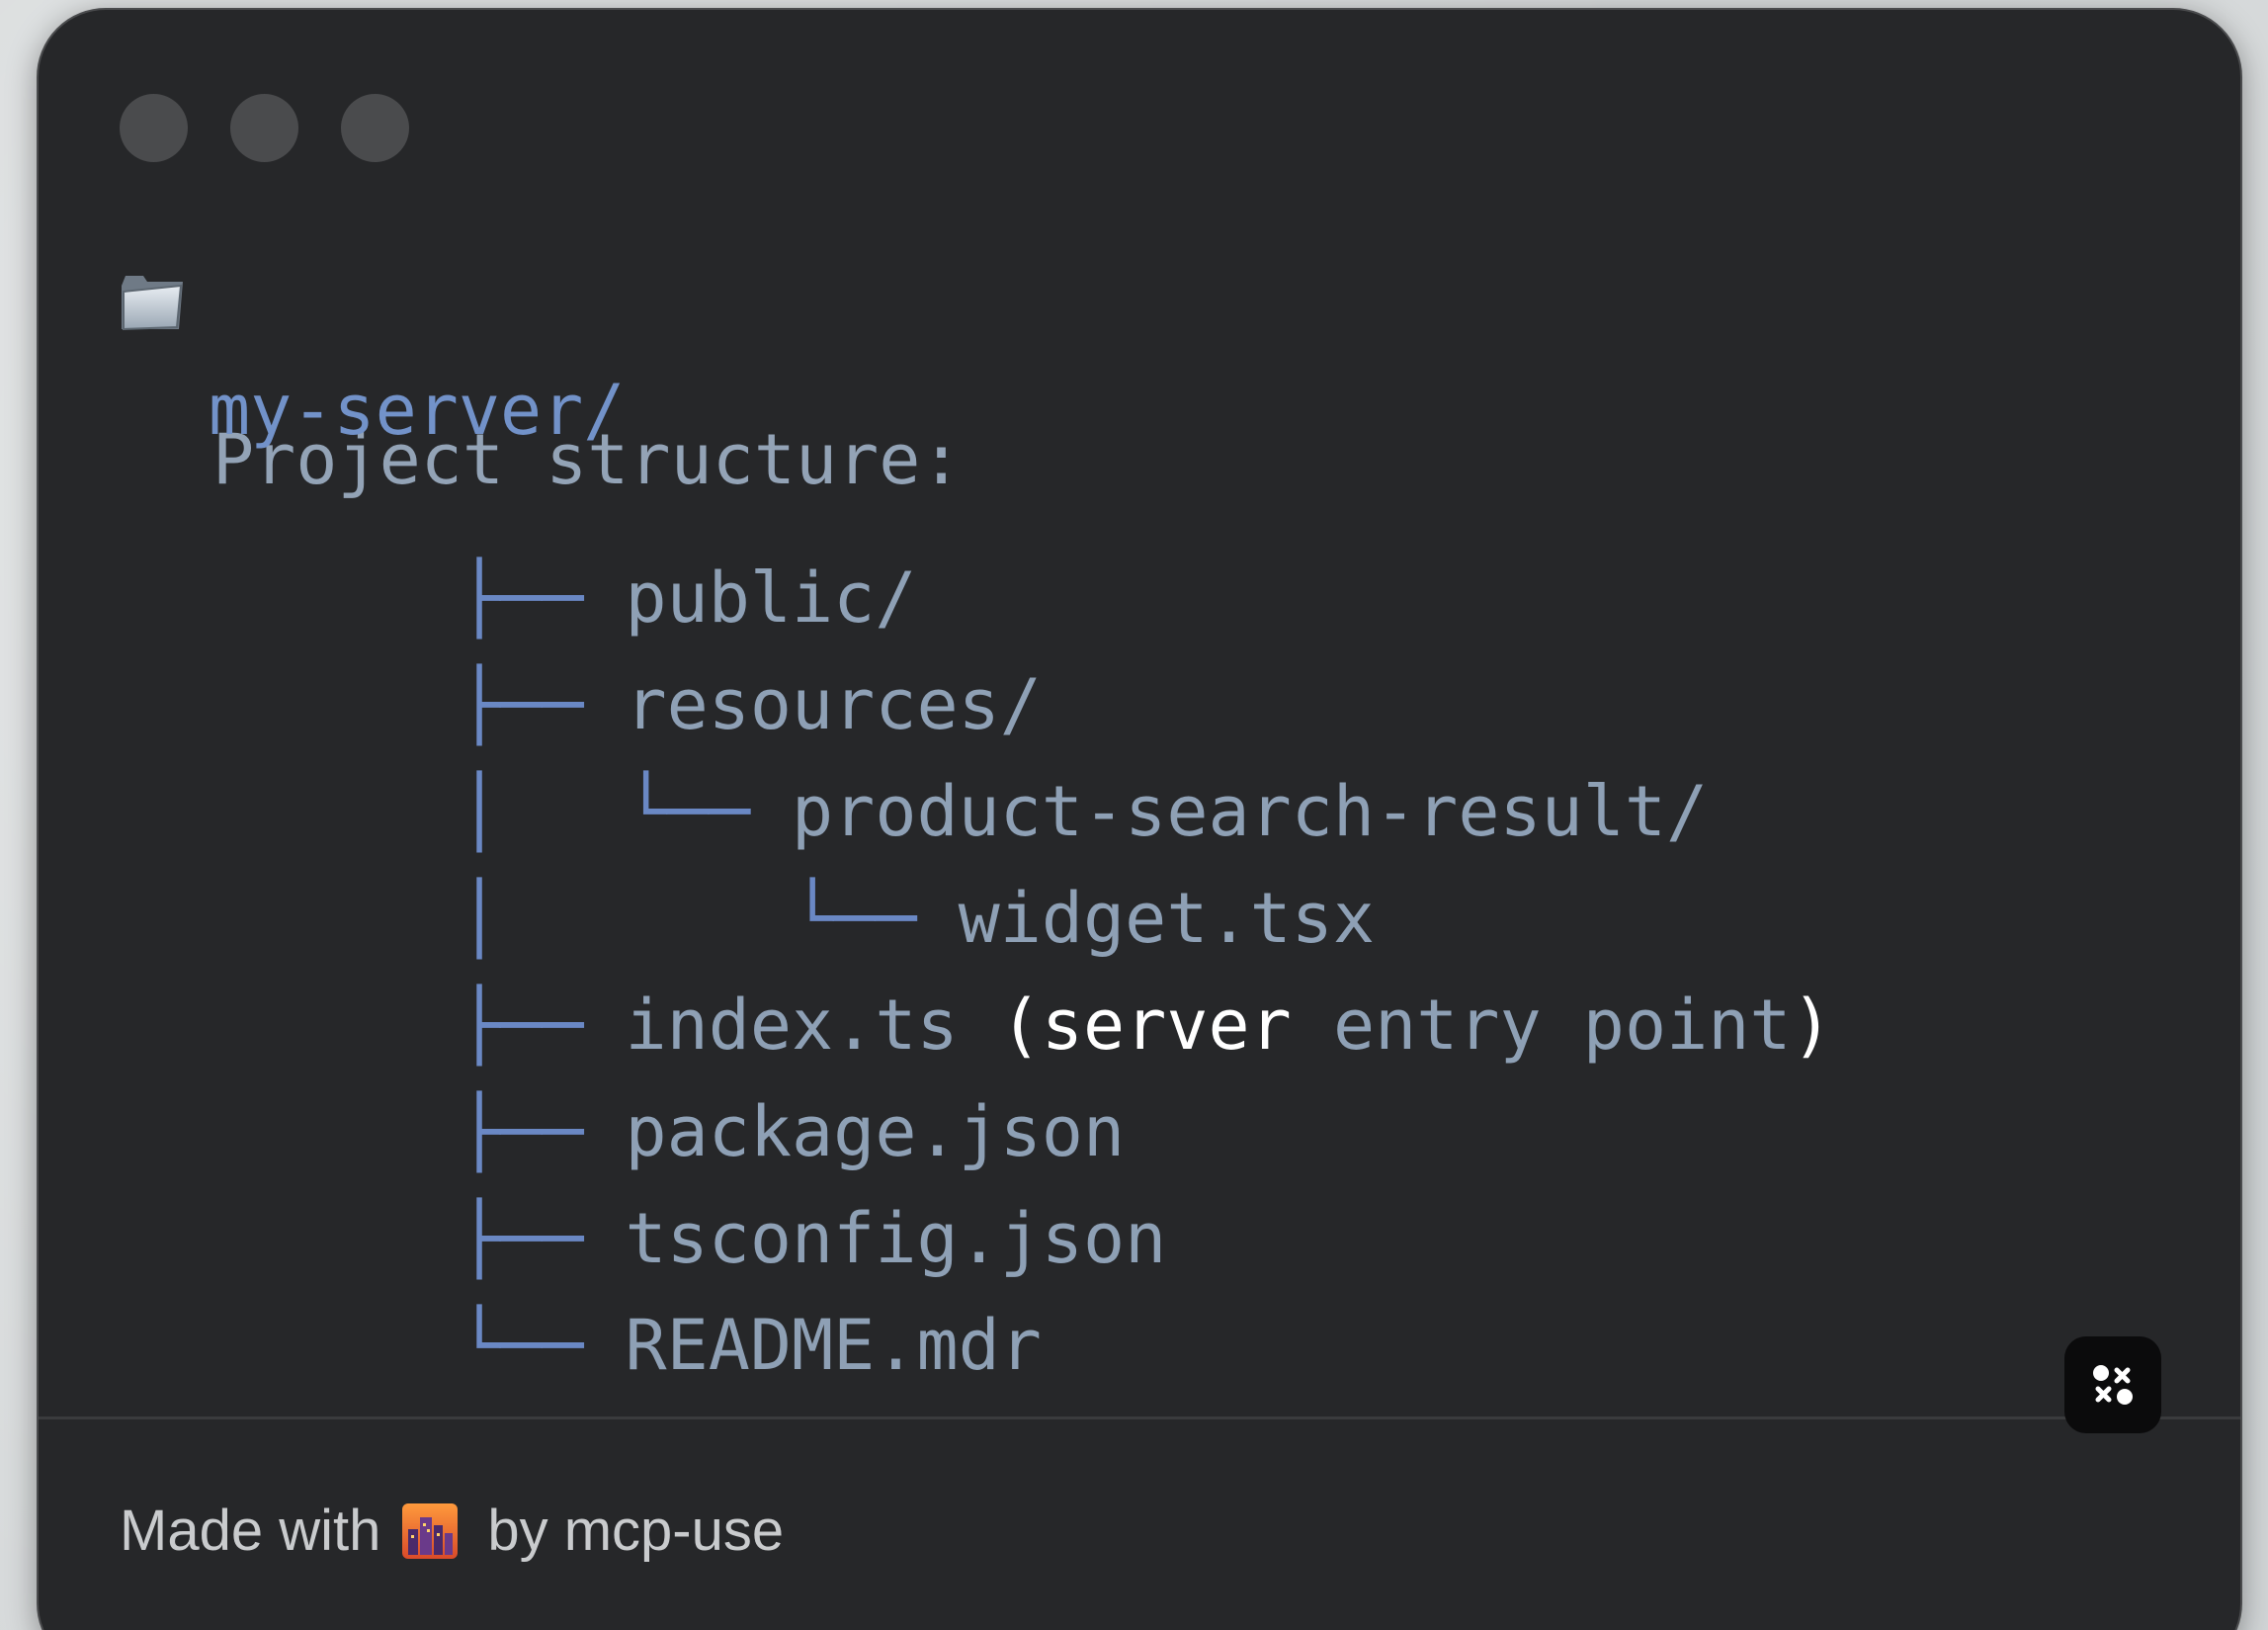 Image resolution: width=2268 pixels, height=1630 pixels. I want to click on tree-entry: │ └── widget.tsx, so click(792, 879).